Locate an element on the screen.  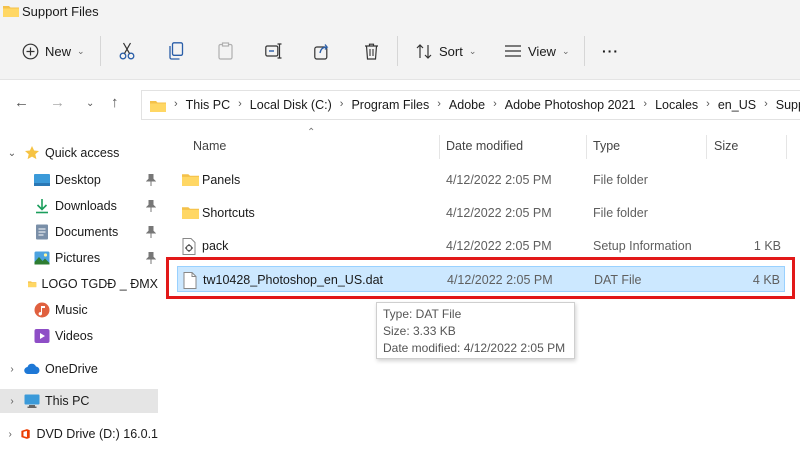
breadcrumb-item: Program Files is located at coordinates (390, 105).